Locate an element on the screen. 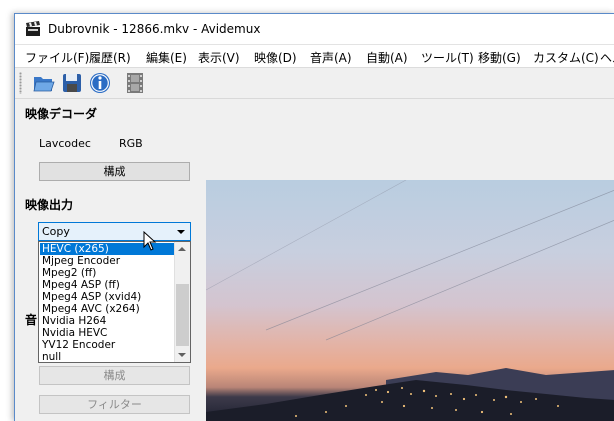 This screenshot has height=421, width=614. scroll-up-icon is located at coordinates (182, 249).